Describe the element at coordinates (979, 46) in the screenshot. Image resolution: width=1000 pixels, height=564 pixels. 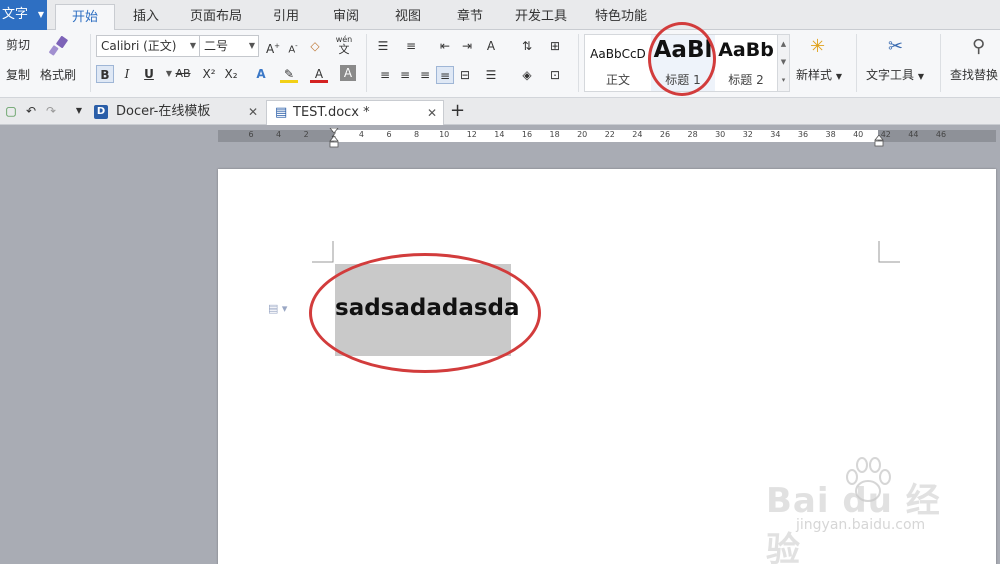
I see `binoculars-icon: ⚲` at that location.